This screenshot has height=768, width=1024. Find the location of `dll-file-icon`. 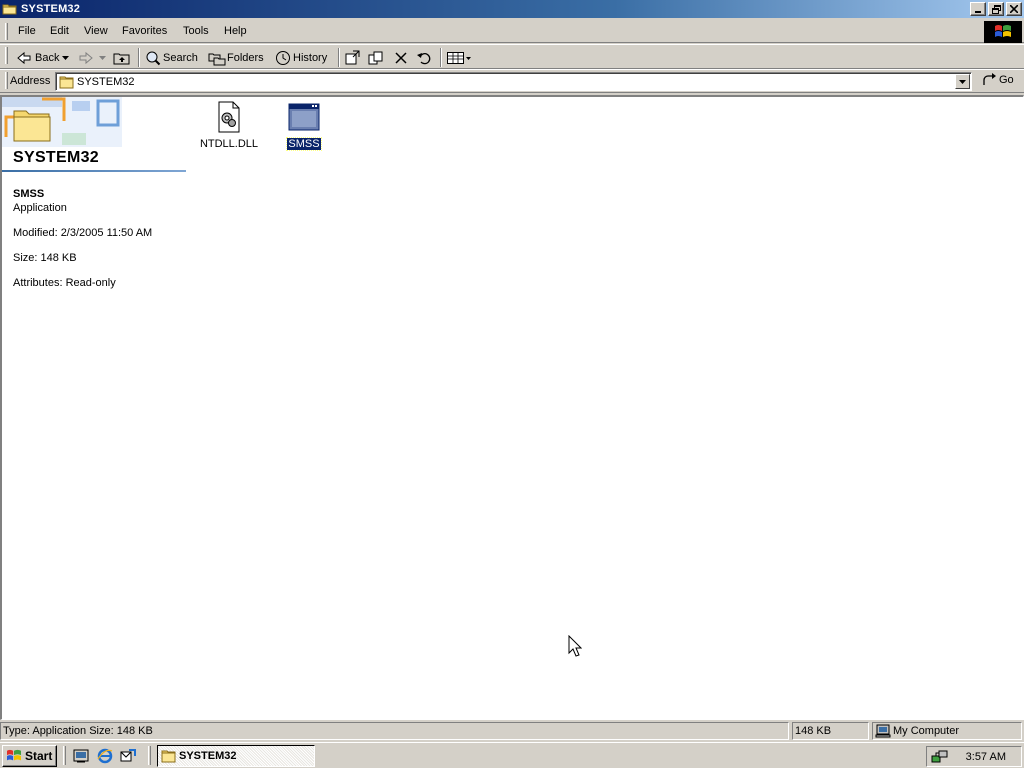

dll-file-icon is located at coordinates (229, 117).